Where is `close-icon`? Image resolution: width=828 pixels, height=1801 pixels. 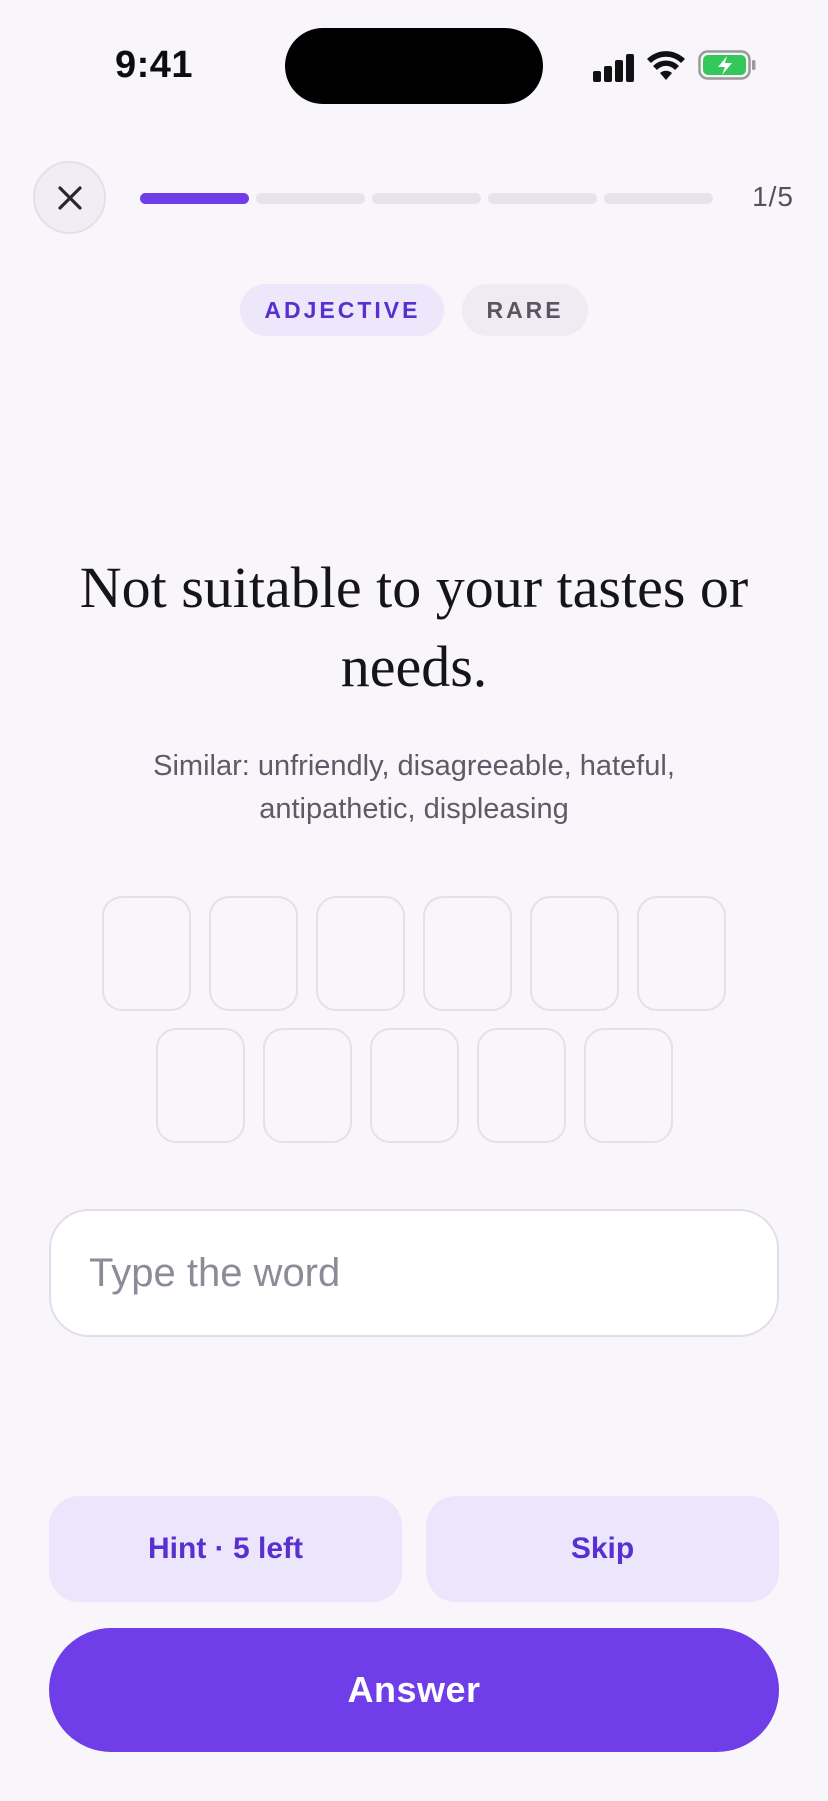 close-icon is located at coordinates (69, 197).